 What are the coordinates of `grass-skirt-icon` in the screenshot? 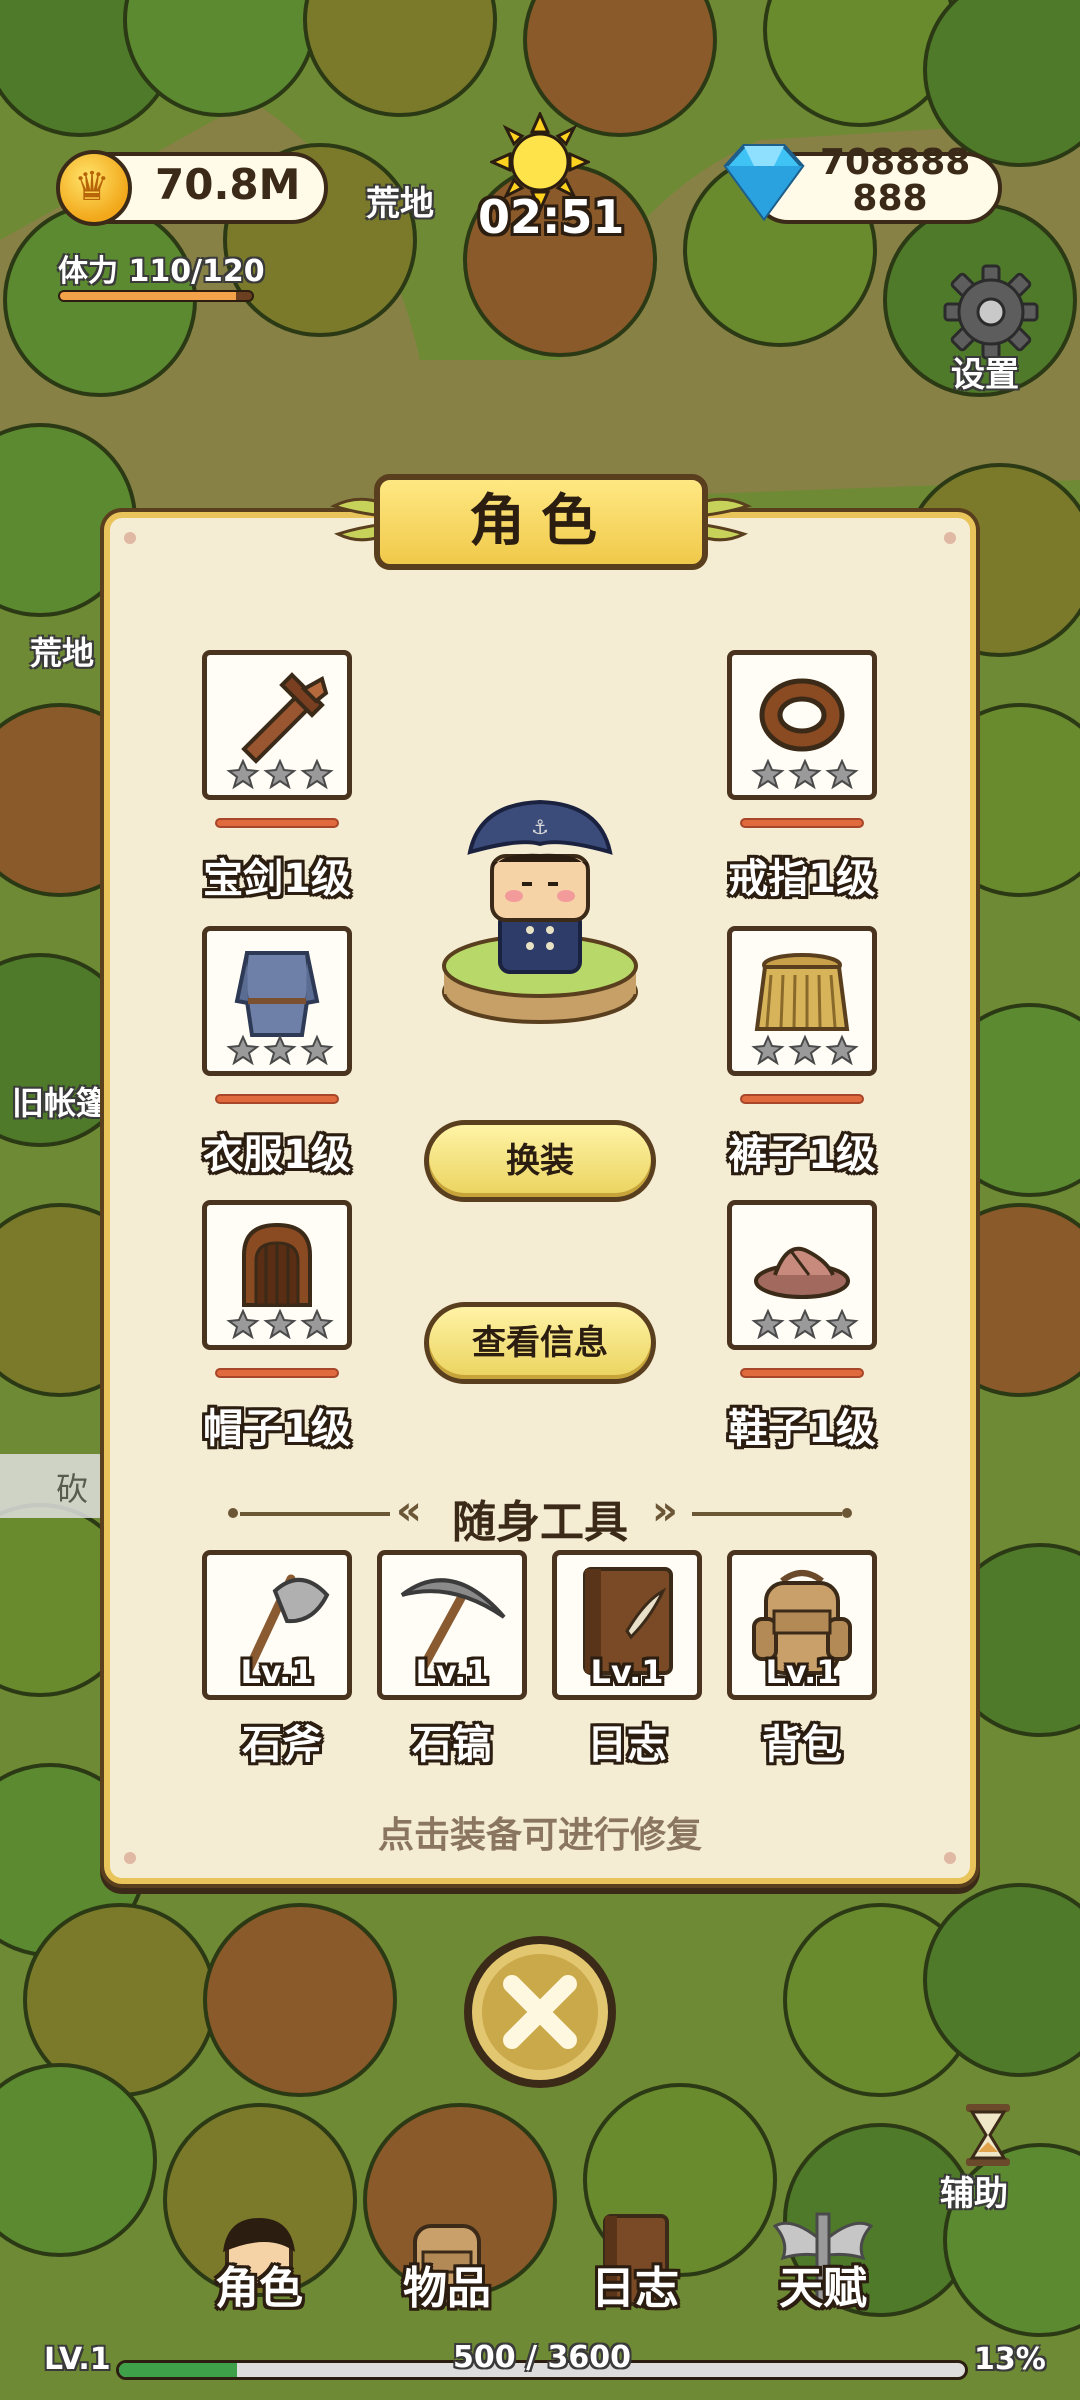 It's located at (802, 992).